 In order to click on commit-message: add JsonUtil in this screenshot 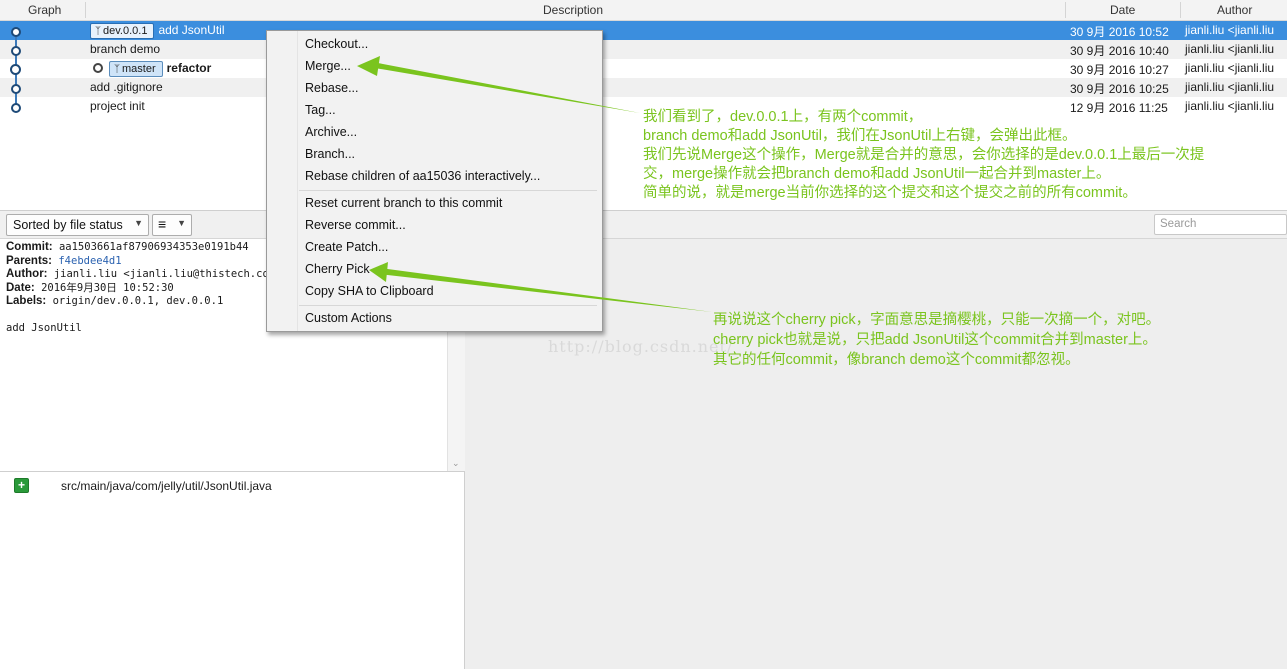, I will do `click(191, 30)`.